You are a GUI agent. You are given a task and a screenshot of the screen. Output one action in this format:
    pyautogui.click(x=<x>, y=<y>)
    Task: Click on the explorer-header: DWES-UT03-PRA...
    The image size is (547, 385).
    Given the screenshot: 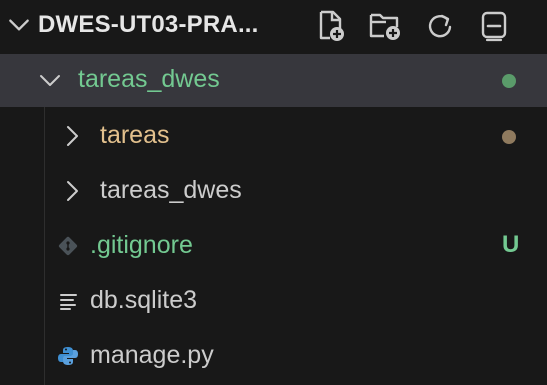 What is the action you would take?
    pyautogui.click(x=273, y=25)
    